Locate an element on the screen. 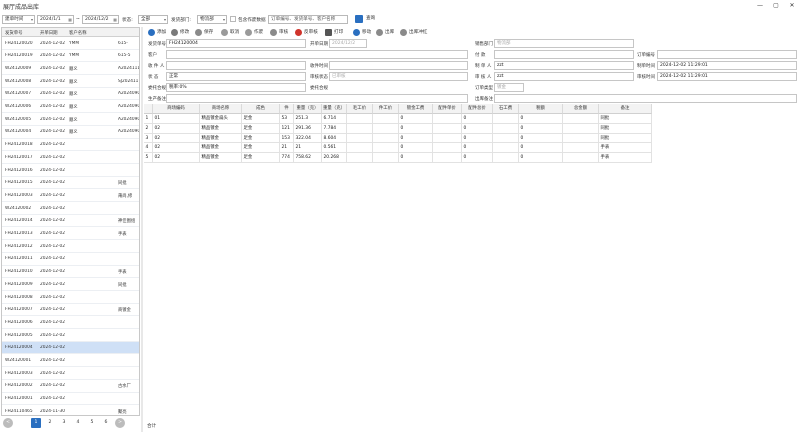 The height and width of the screenshot is (432, 800). grid-header-cell: 配件总价 is located at coordinates (477, 109).